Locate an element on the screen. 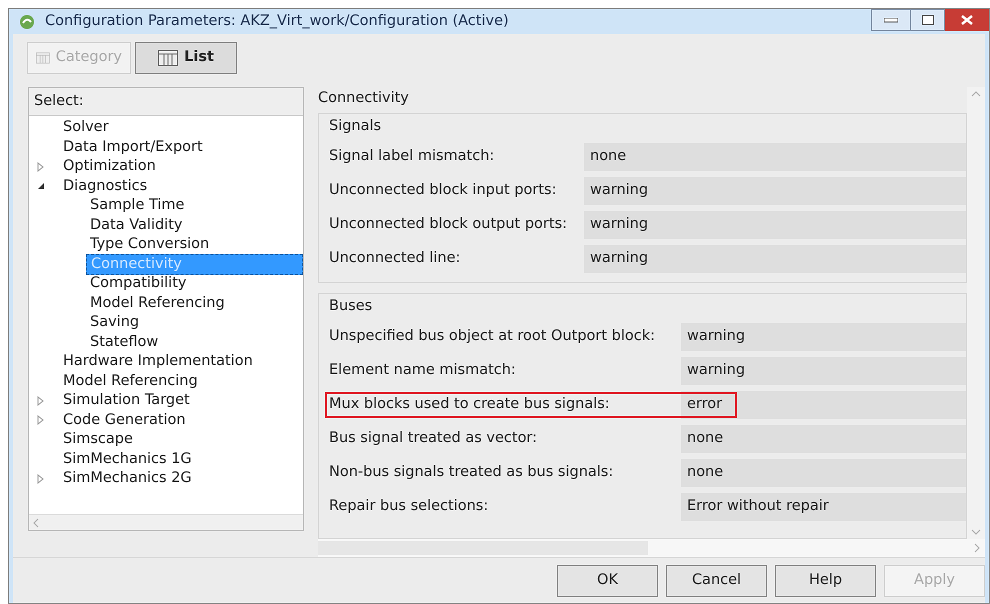  tree-header: Select: is located at coordinates (166, 102).